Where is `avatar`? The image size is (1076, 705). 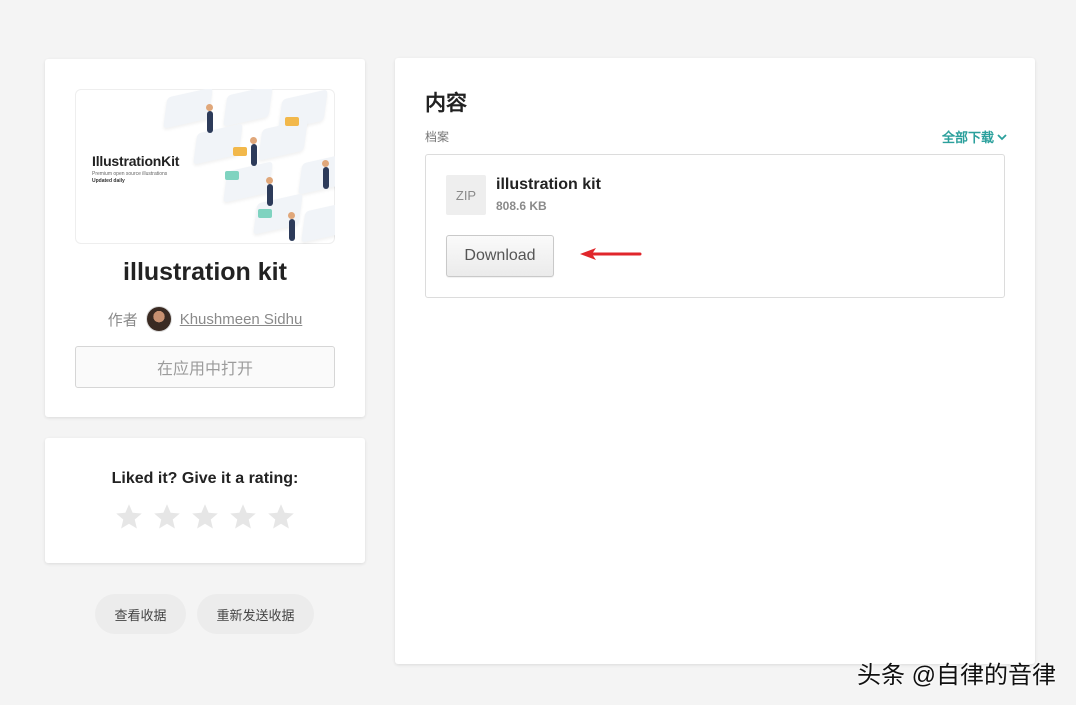
avatar is located at coordinates (158, 319).